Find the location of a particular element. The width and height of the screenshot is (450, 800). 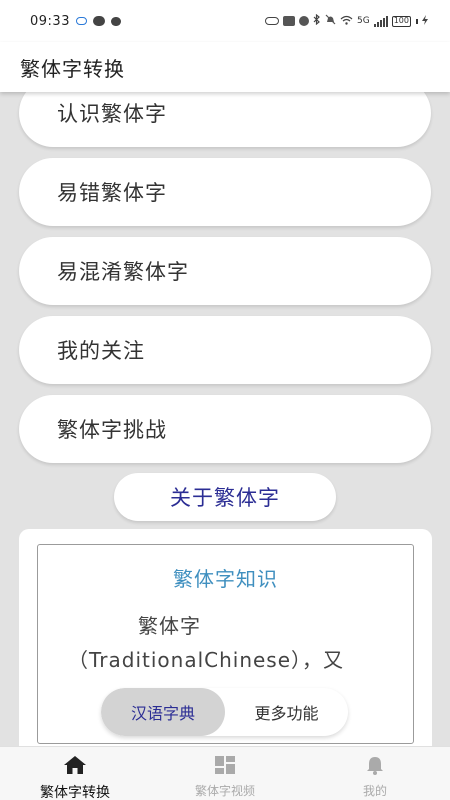

battery-level: 100 is located at coordinates (401, 20).